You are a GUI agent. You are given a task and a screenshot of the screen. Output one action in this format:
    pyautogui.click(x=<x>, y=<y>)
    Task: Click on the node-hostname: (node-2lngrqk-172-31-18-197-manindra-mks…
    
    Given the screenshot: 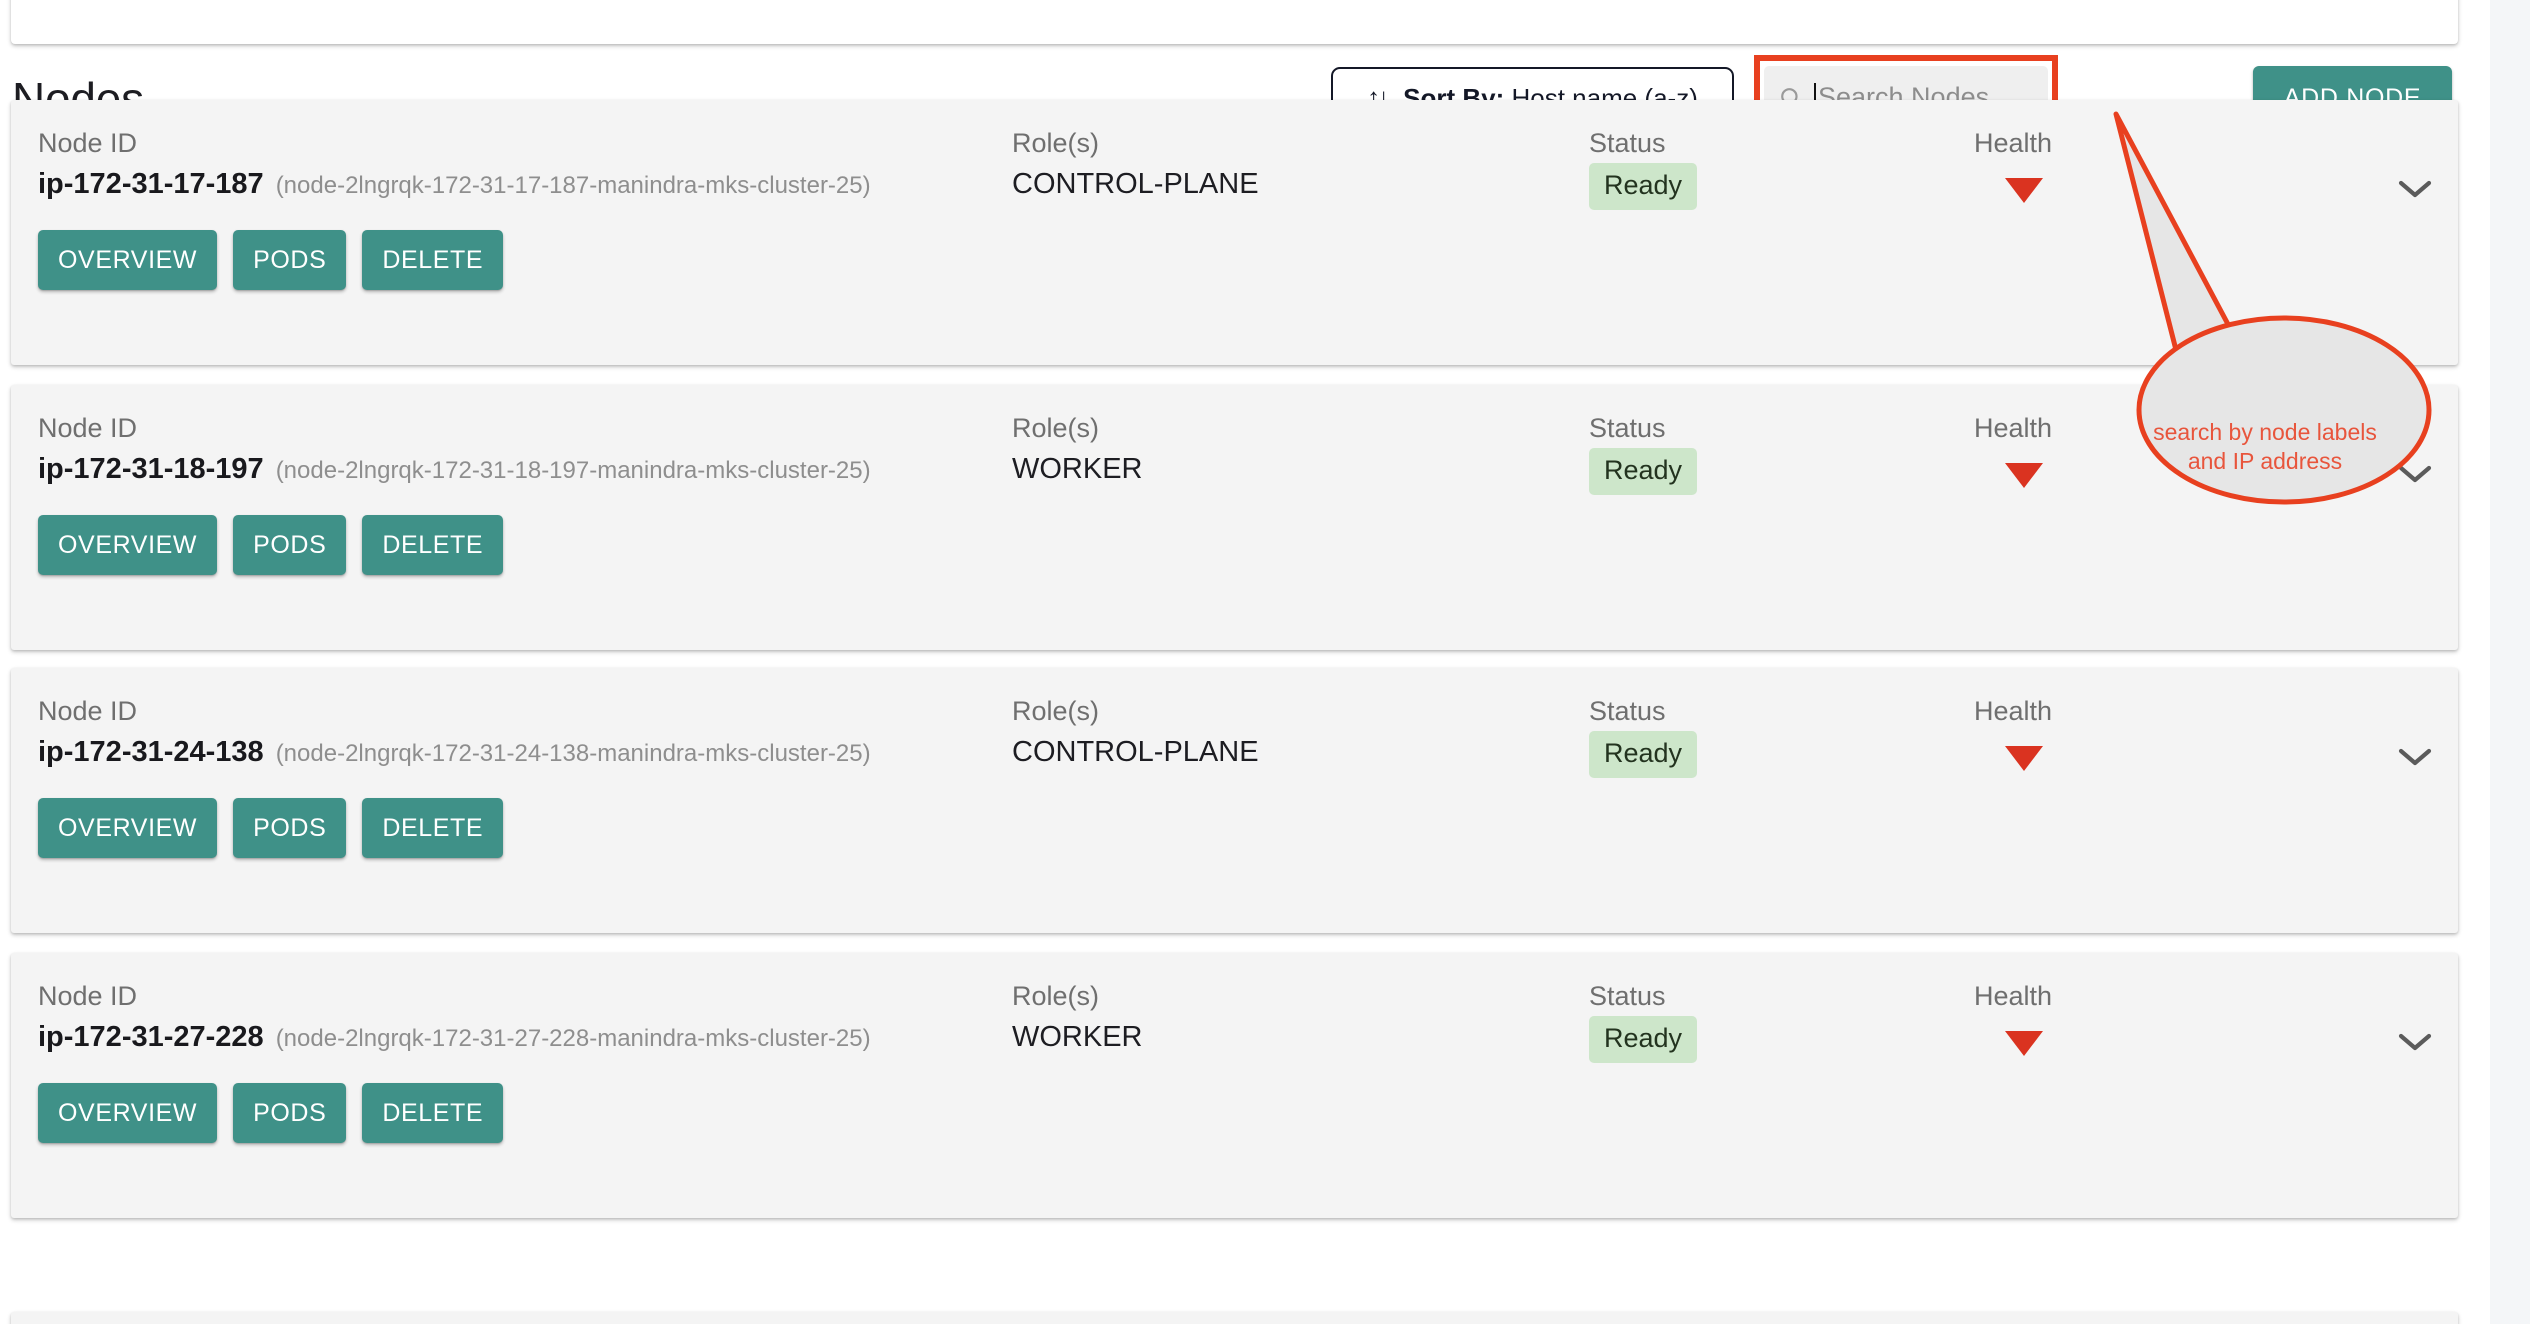 What is the action you would take?
    pyautogui.click(x=573, y=470)
    